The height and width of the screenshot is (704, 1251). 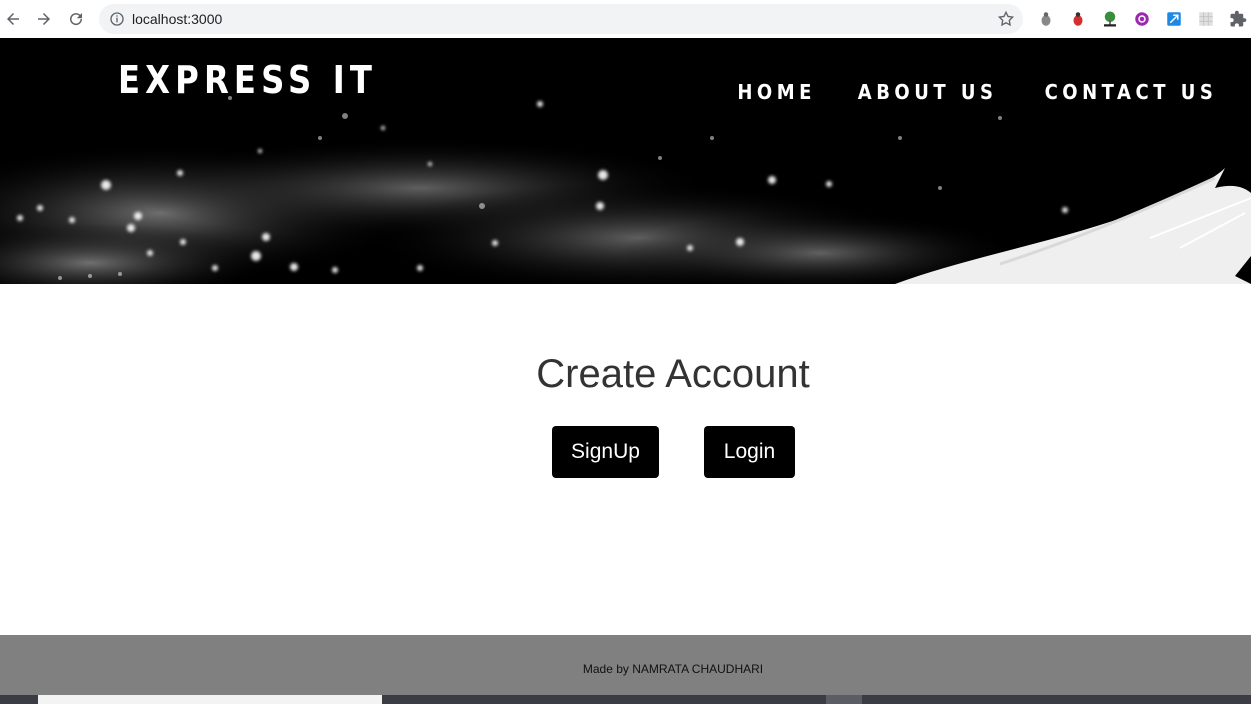 What do you see at coordinates (673, 374) in the screenshot?
I see `page-title: Create Account` at bounding box center [673, 374].